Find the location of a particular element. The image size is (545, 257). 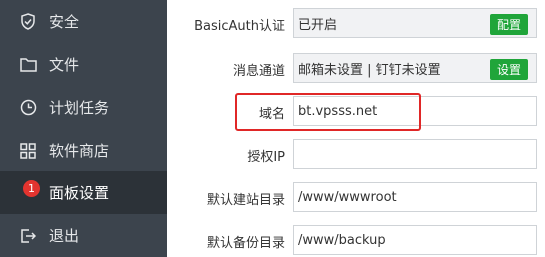

domain-highlight-box is located at coordinates (328, 112).